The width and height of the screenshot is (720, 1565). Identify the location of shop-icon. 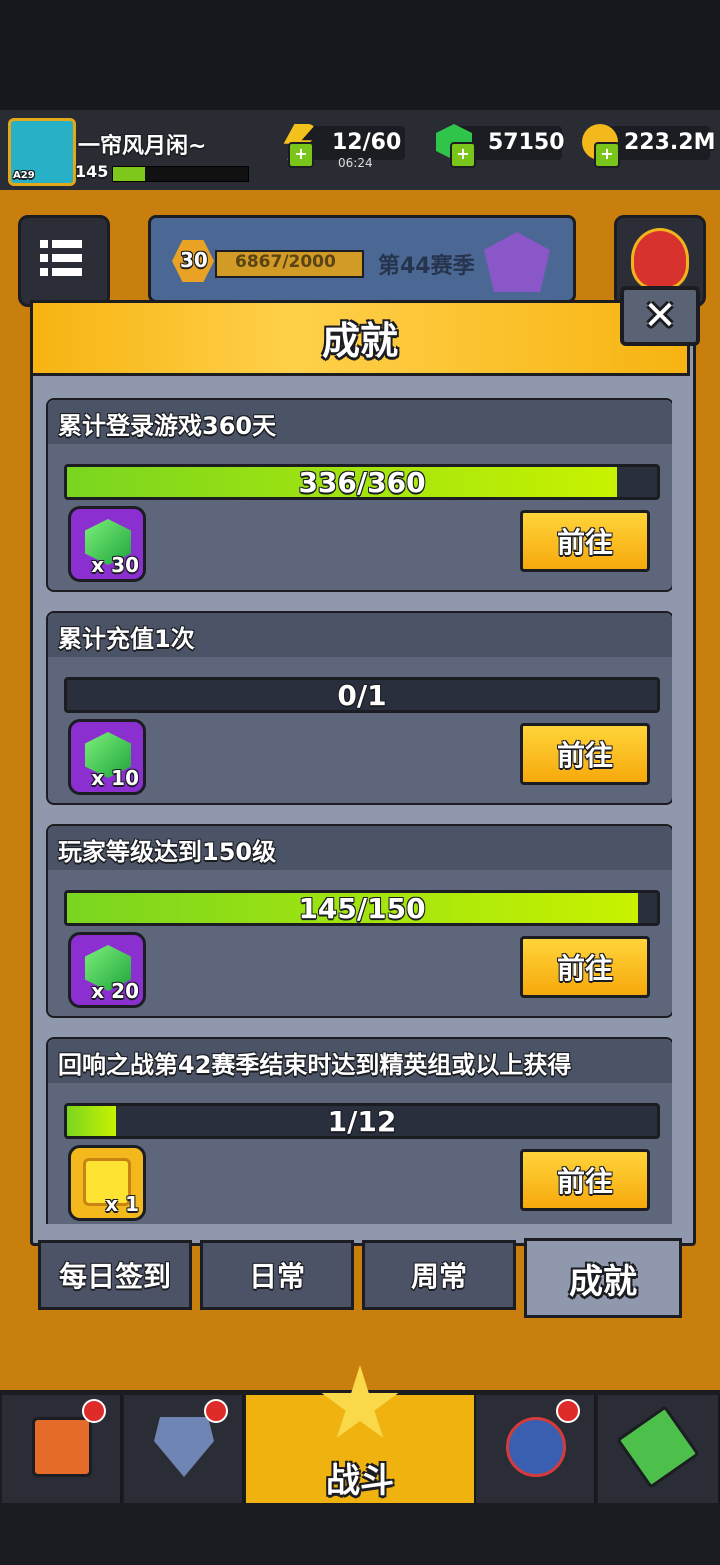
(62, 1447).